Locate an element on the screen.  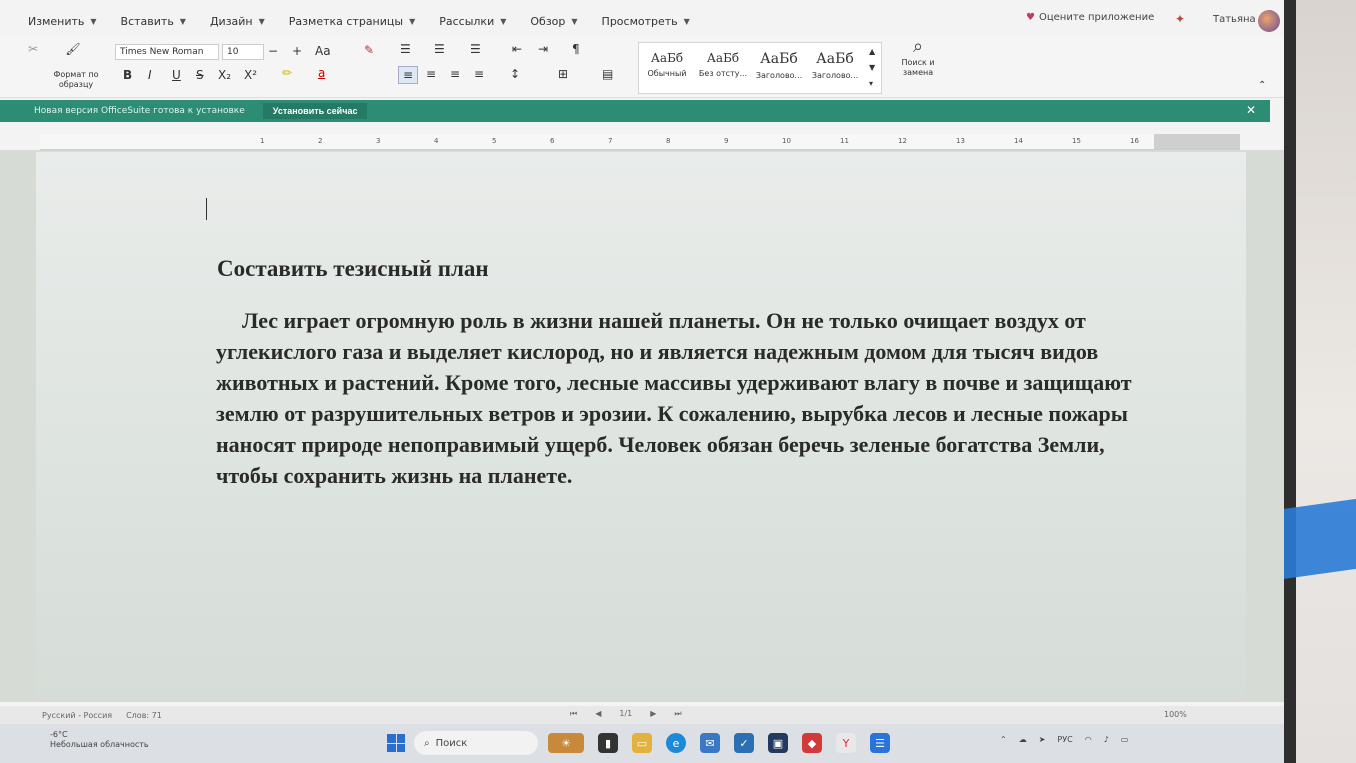
menu-mailings: Рассылки ▼ is located at coordinates (472, 21).